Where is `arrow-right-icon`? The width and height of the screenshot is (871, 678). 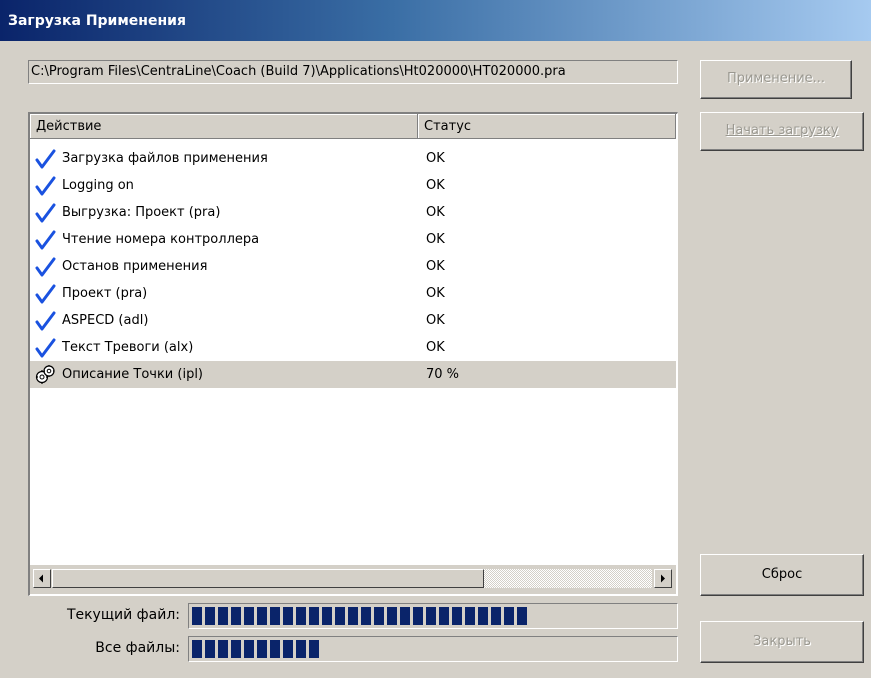 arrow-right-icon is located at coordinates (663, 578).